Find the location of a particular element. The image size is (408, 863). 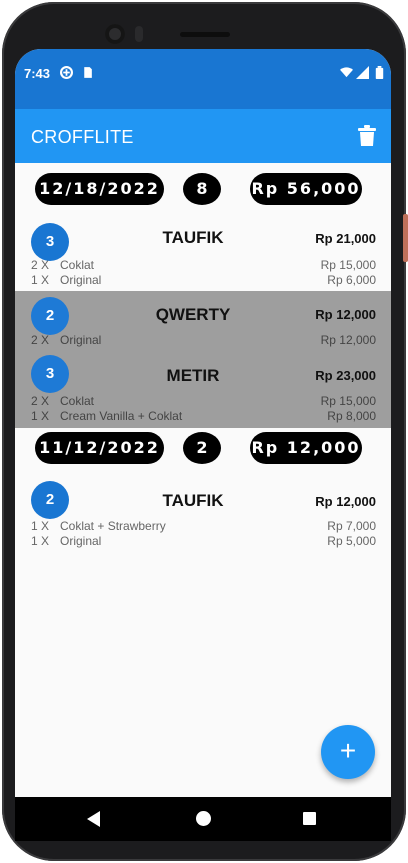

item-price: Rp 5,000 is located at coordinates (351, 541).